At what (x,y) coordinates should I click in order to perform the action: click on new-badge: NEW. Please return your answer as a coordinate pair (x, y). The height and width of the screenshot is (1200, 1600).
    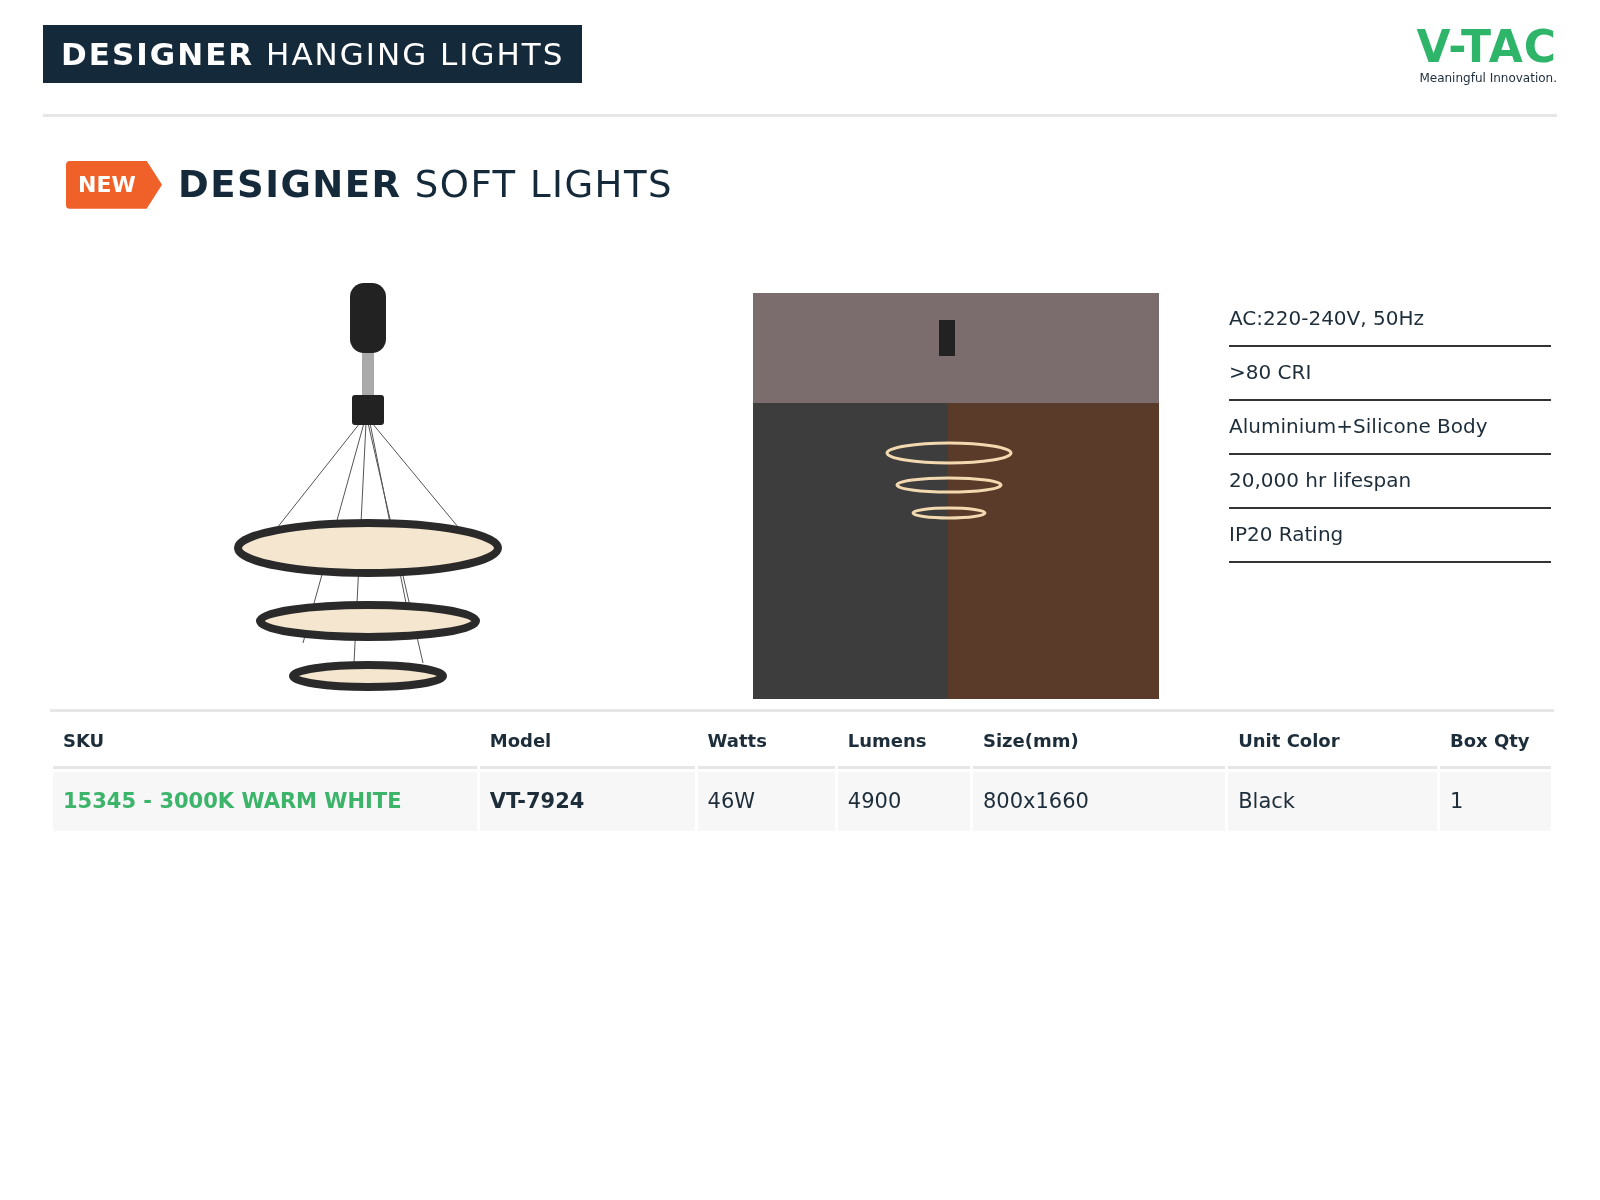
    Looking at the image, I should click on (114, 184).